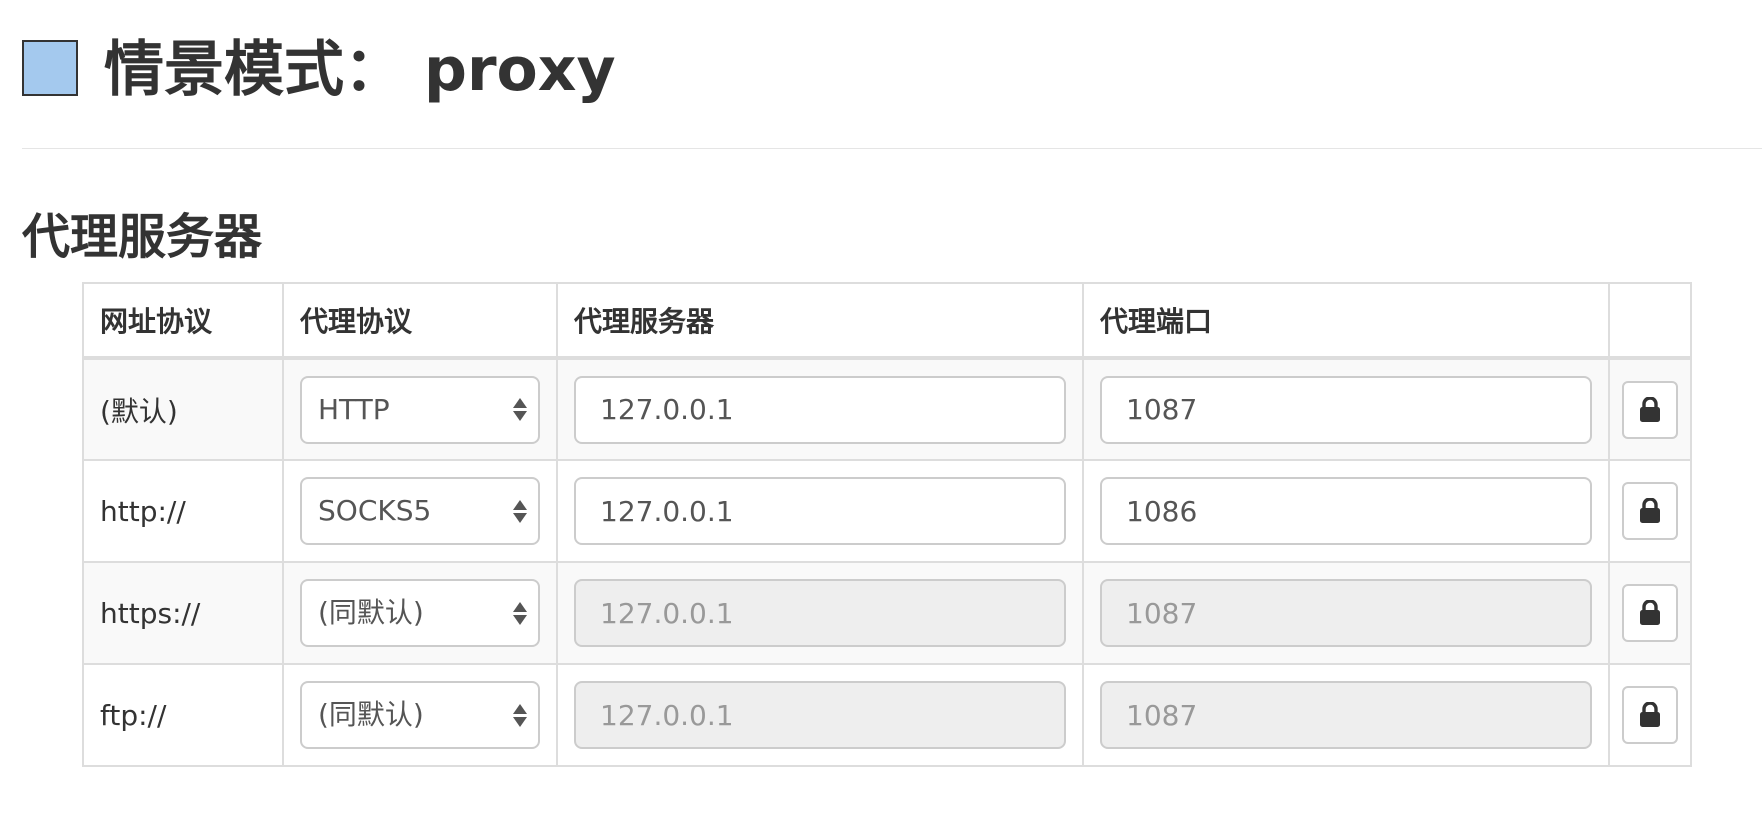  I want to click on table-row: https:// (同默认), so click(887, 613).